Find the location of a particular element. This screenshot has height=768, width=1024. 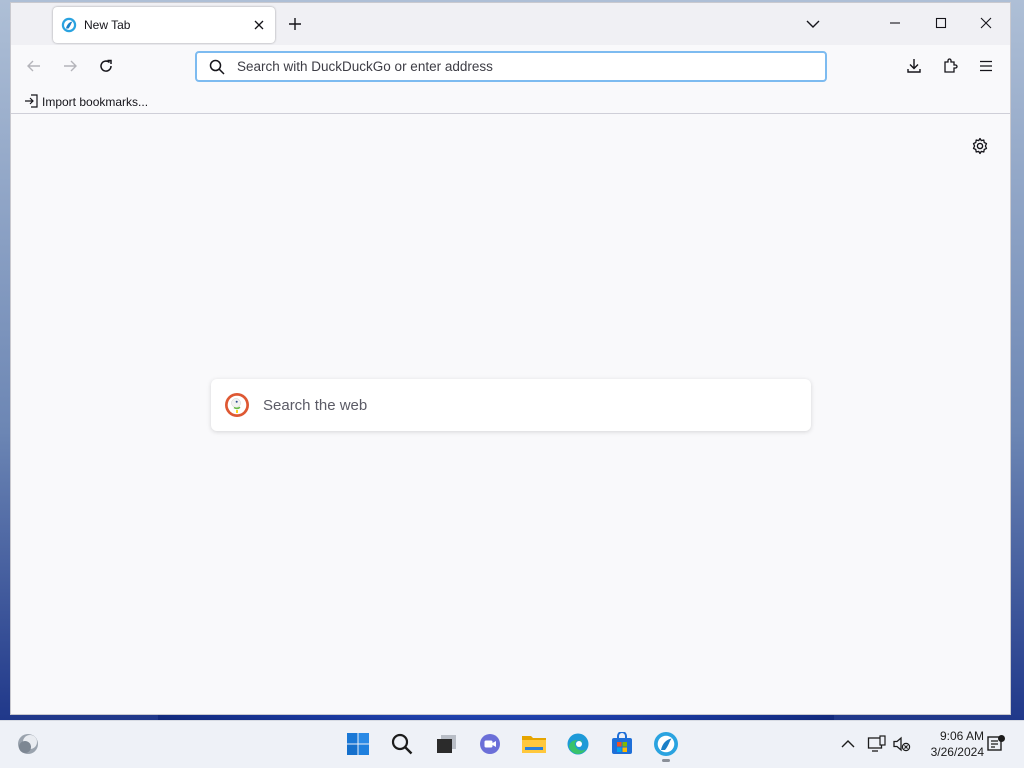

arrow-left-icon is located at coordinates (34, 67).